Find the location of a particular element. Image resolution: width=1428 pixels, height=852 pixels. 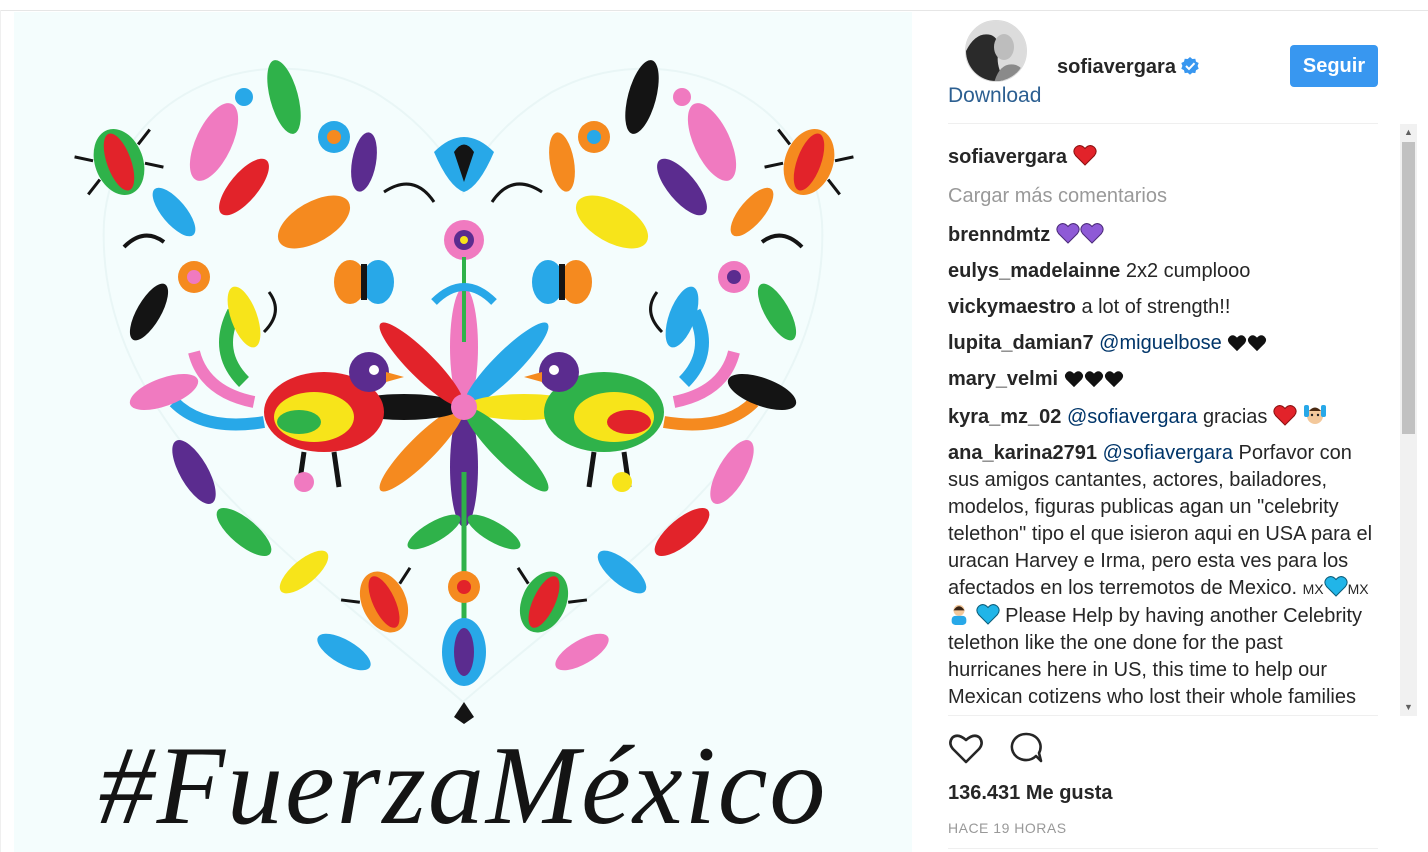

scroll-up-arrow-icon: ▲ is located at coordinates (1408, 132).